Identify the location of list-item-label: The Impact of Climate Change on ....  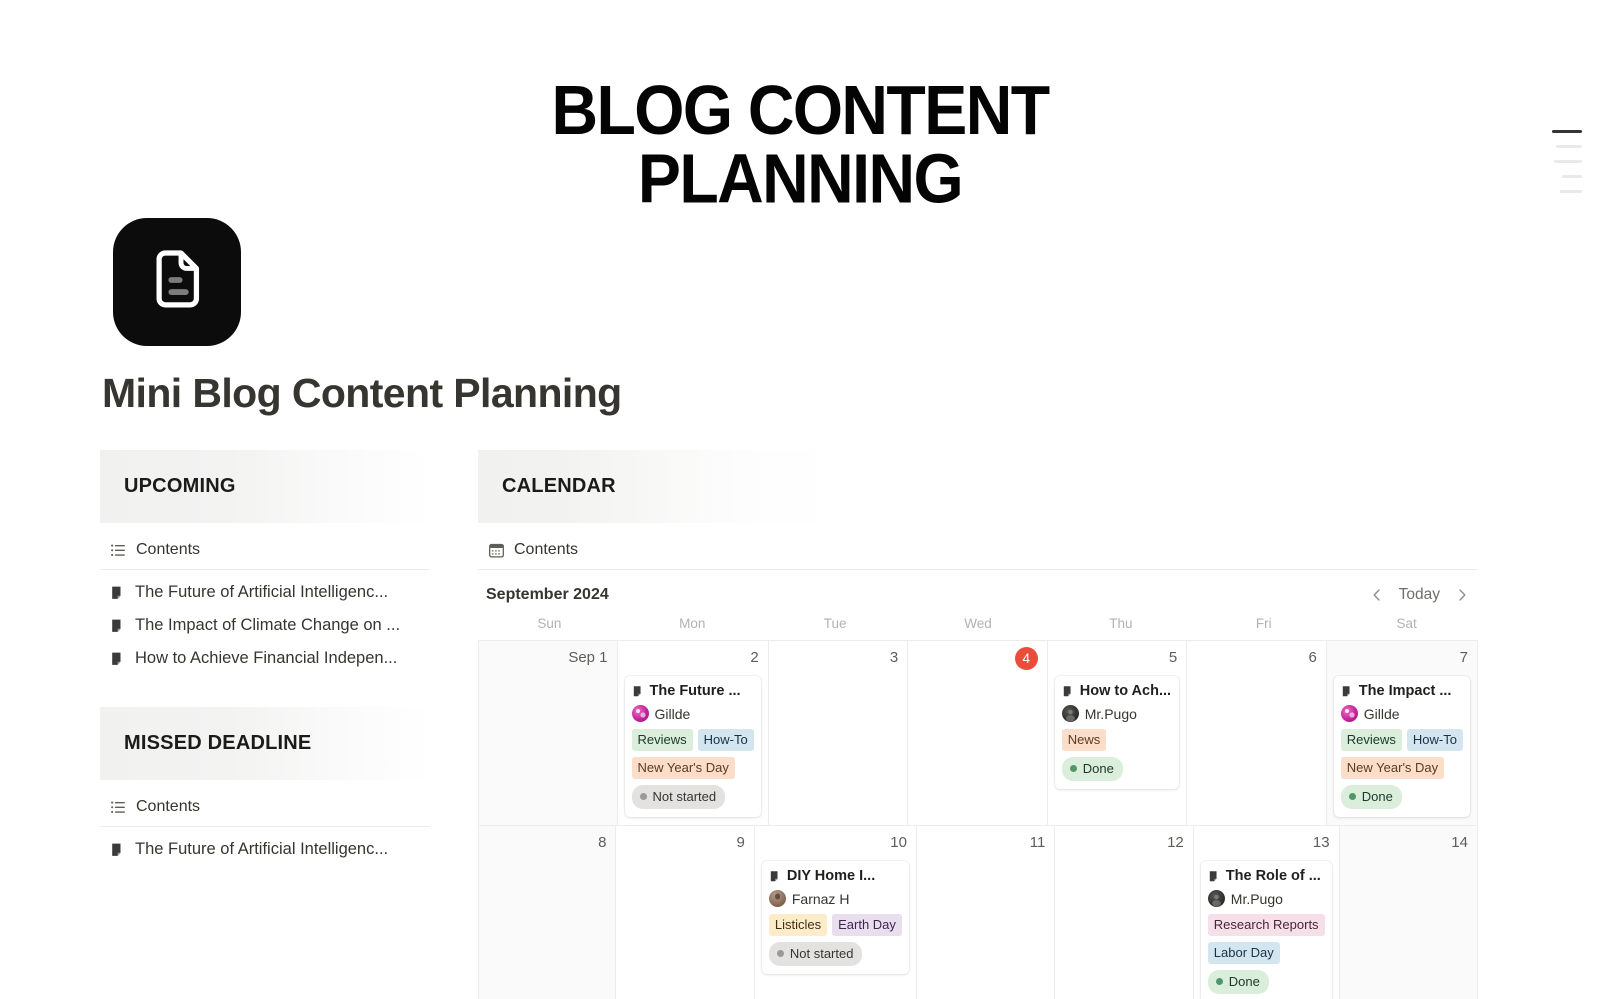
(268, 625).